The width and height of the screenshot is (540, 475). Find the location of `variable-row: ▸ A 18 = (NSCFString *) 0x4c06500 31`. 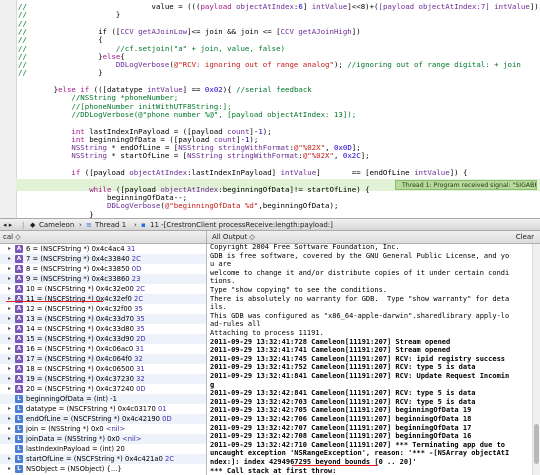

variable-row: ▸ A 18 = (NSCFString *) 0x4c06500 31 is located at coordinates (103, 369).